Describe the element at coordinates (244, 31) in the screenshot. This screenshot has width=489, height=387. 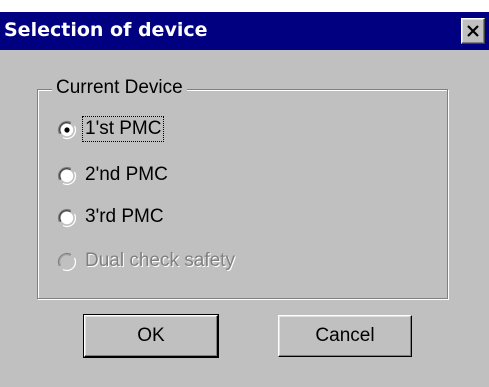
I see `title-bar: Selection of device` at that location.